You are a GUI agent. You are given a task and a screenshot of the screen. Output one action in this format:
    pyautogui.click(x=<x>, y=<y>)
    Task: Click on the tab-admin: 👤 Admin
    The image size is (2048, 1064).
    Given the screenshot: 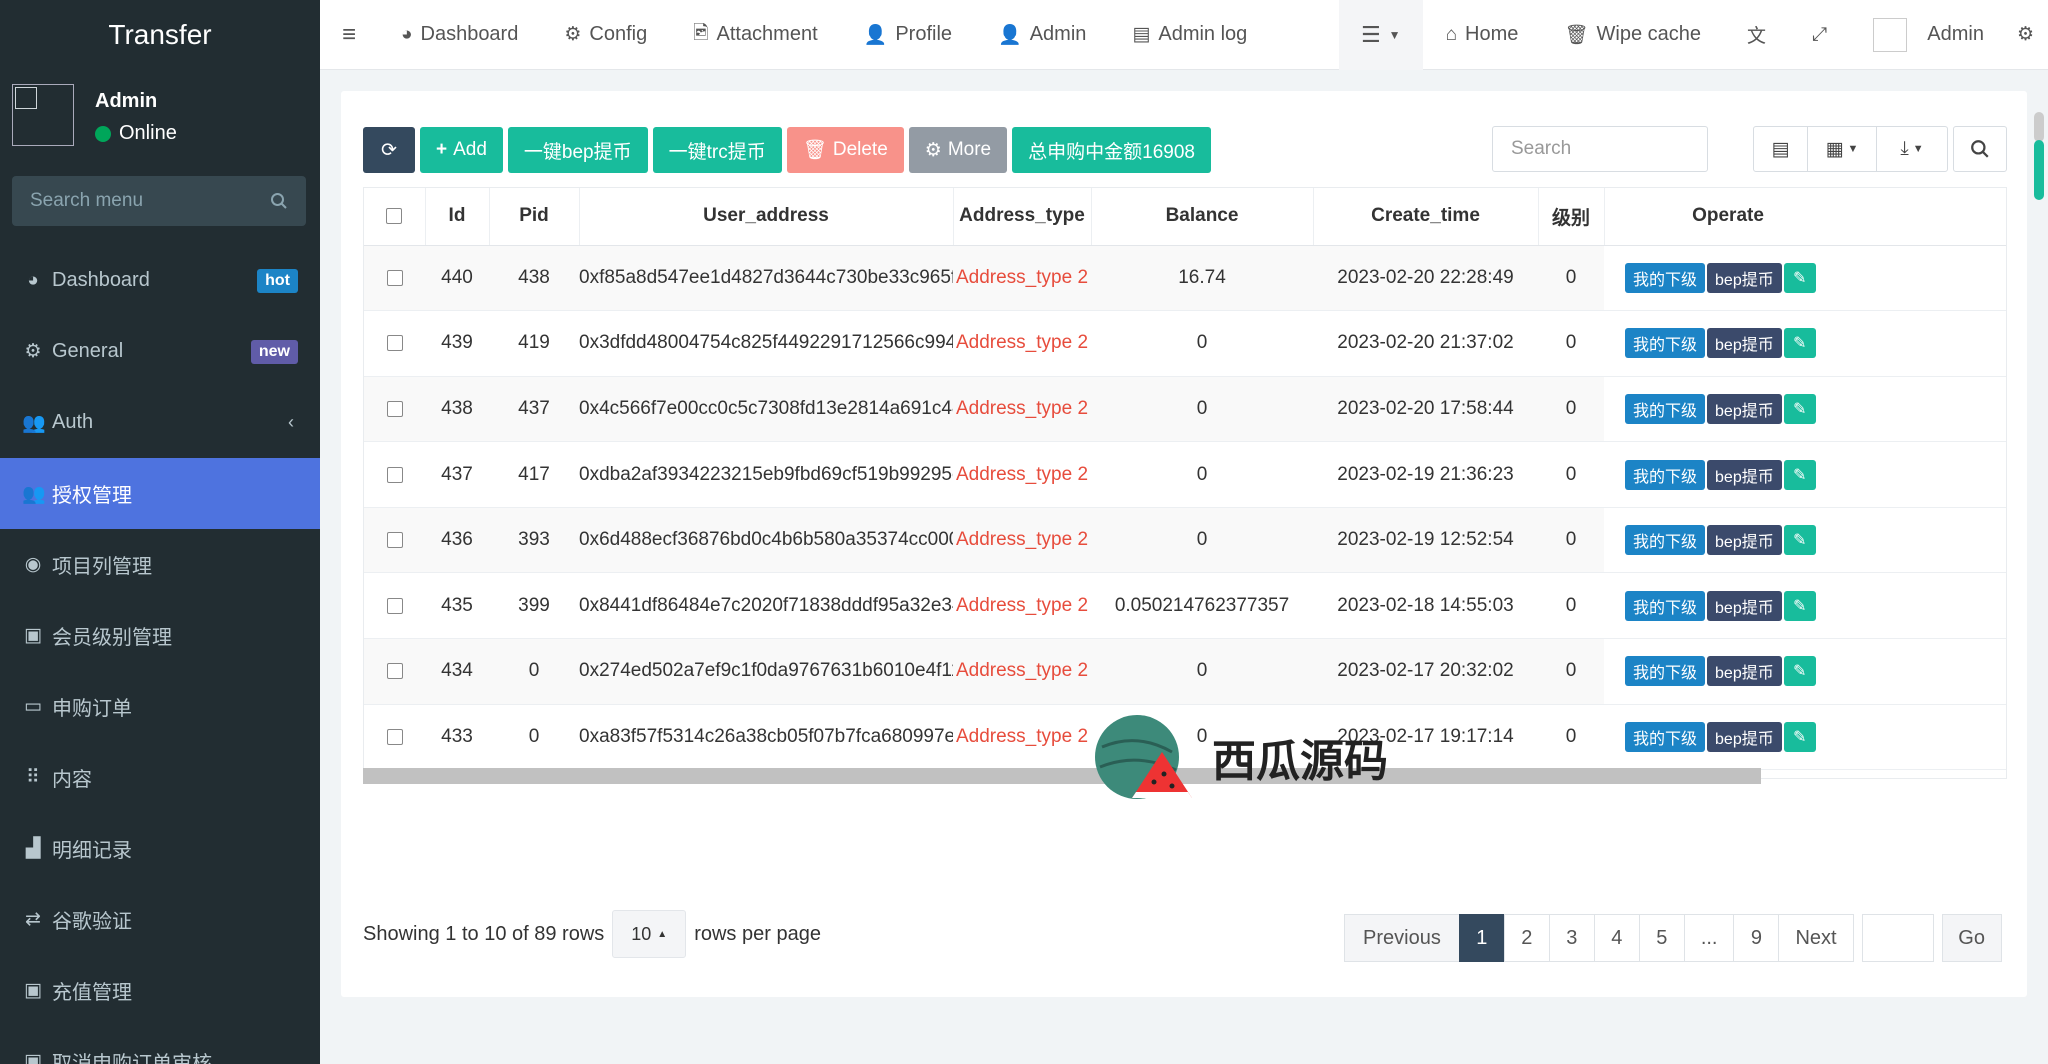 What is the action you would take?
    pyautogui.click(x=1042, y=35)
    